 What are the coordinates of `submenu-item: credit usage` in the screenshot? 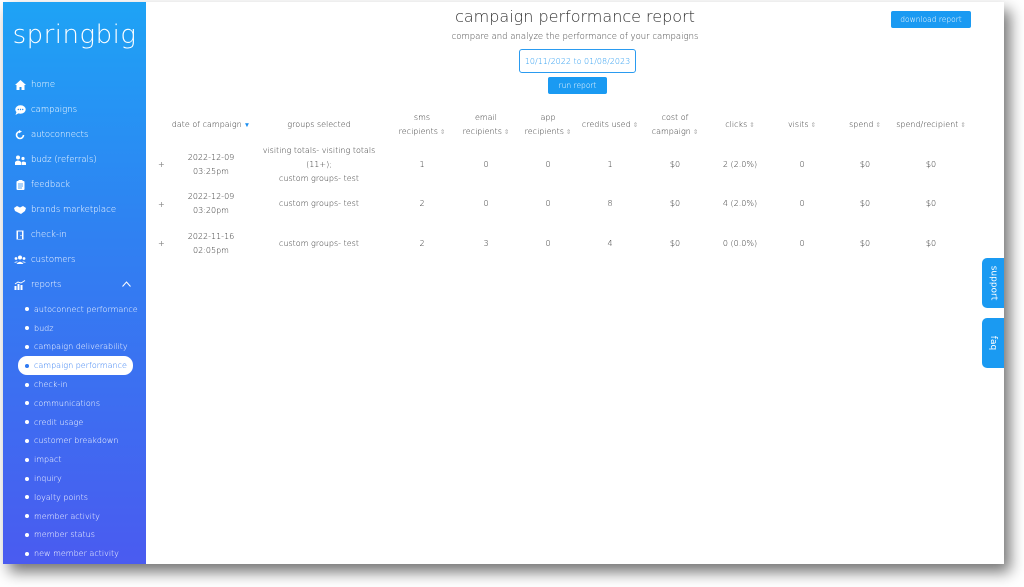 It's located at (74, 422).